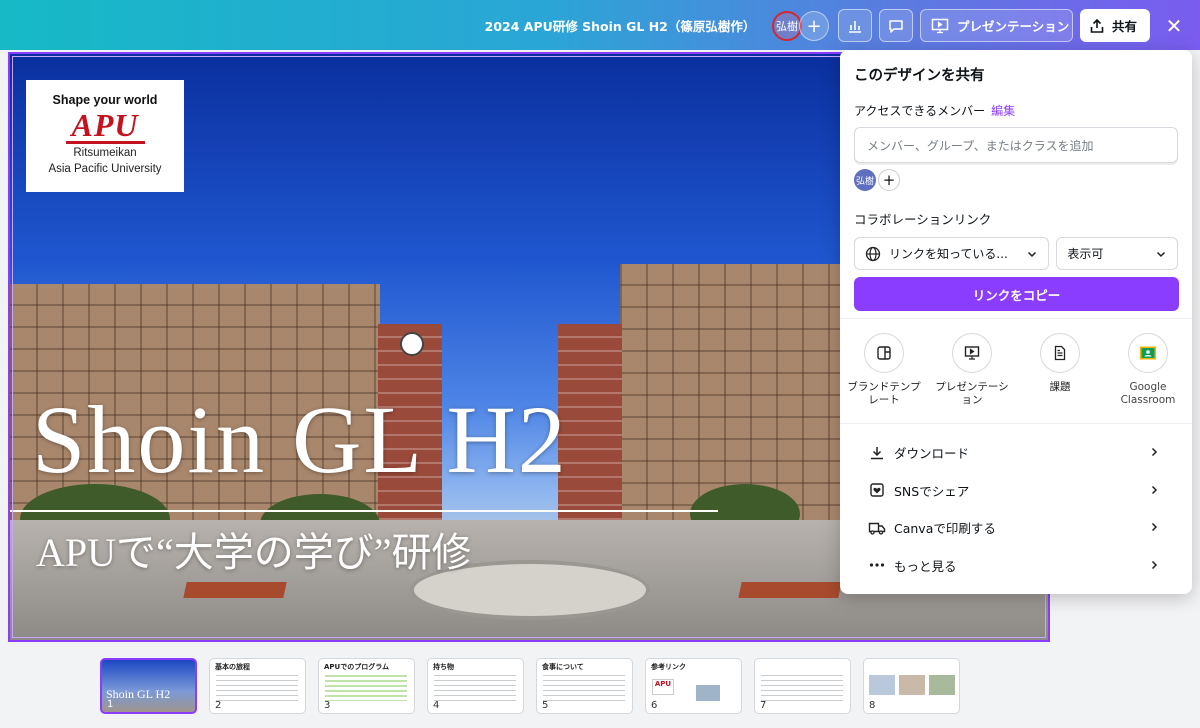 The height and width of the screenshot is (728, 1200). I want to click on menu-download: ダウンロード, so click(1016, 453).